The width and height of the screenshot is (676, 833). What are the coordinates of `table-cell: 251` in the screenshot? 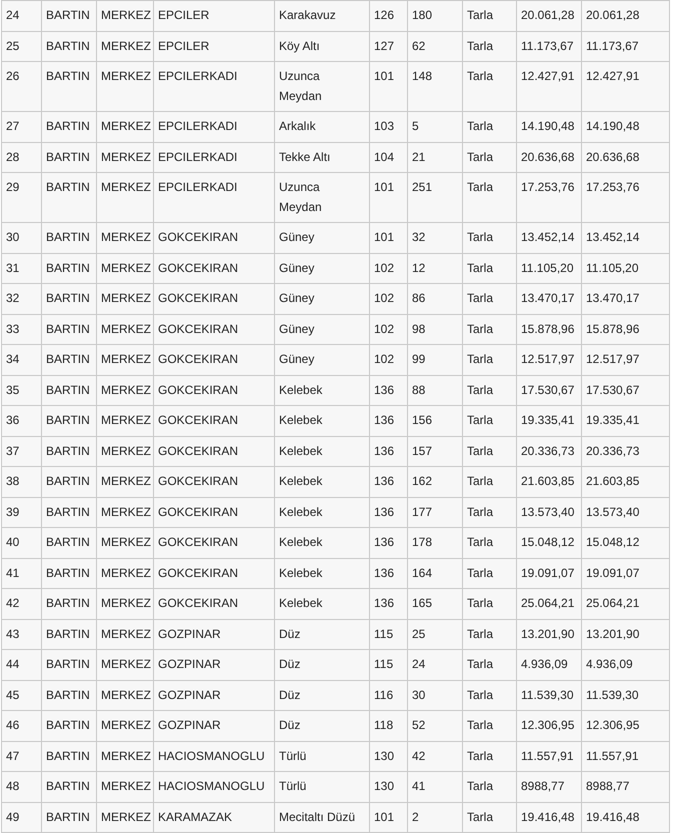 It's located at (435, 197).